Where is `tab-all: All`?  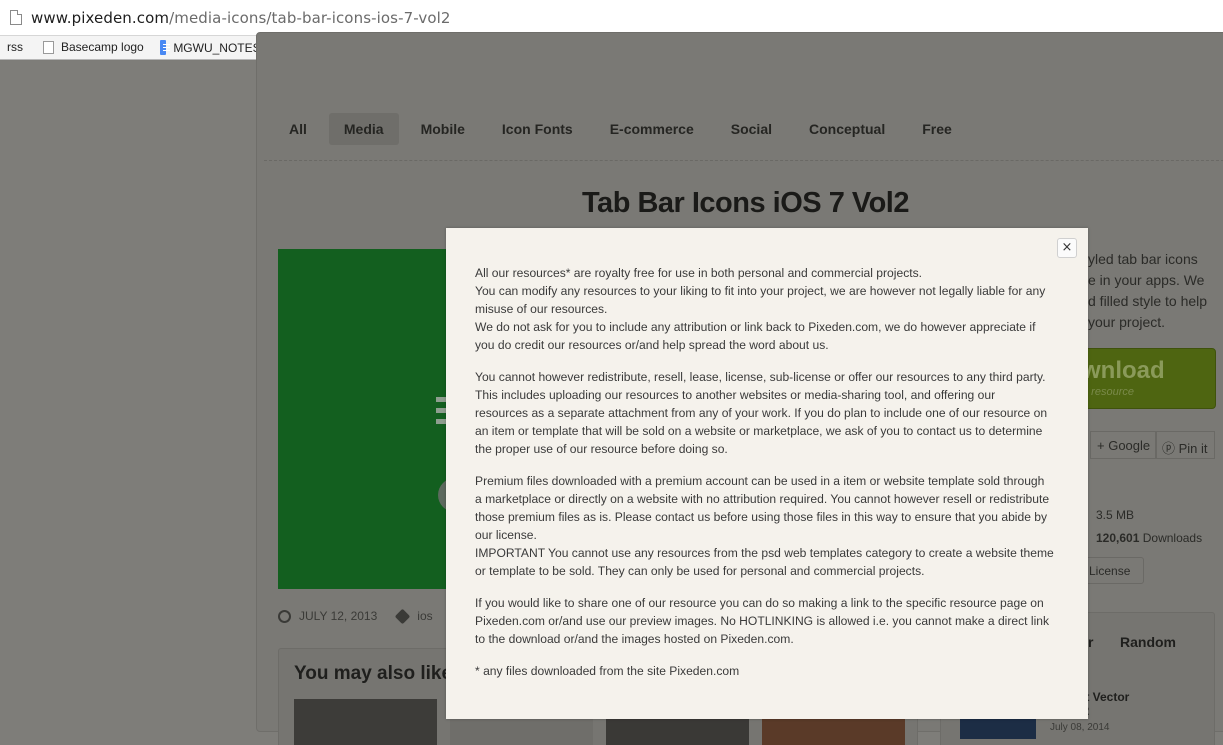
tab-all: All is located at coordinates (298, 129).